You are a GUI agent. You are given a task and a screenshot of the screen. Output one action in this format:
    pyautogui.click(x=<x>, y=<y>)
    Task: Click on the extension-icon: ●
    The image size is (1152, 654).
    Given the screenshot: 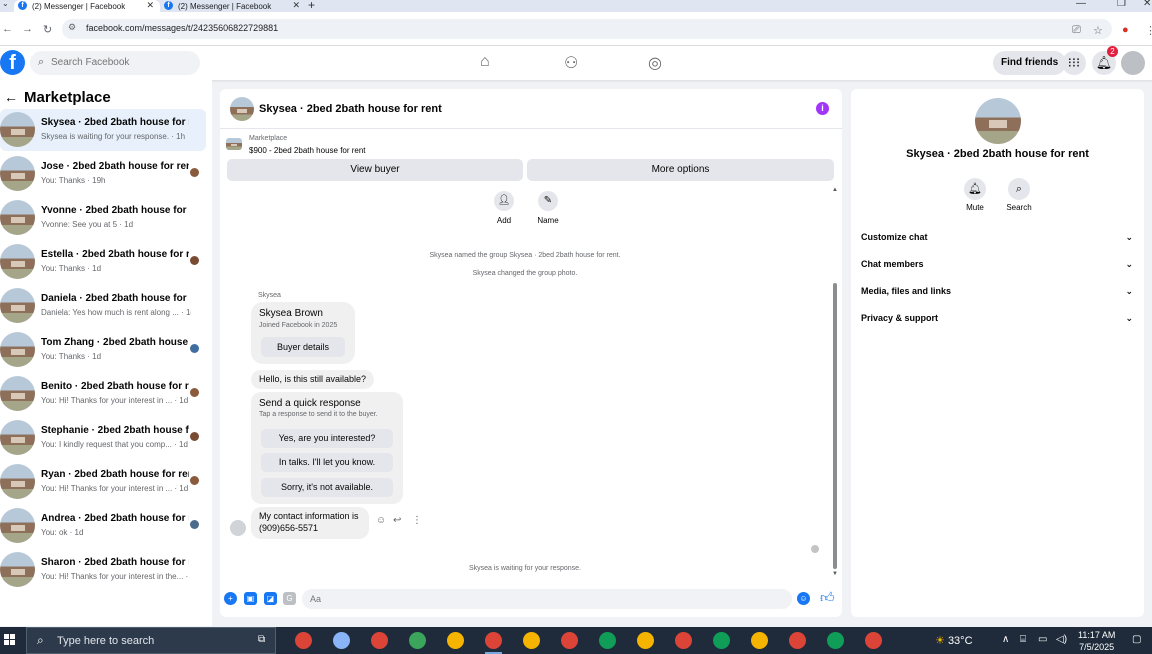 What is the action you would take?
    pyautogui.click(x=1125, y=30)
    